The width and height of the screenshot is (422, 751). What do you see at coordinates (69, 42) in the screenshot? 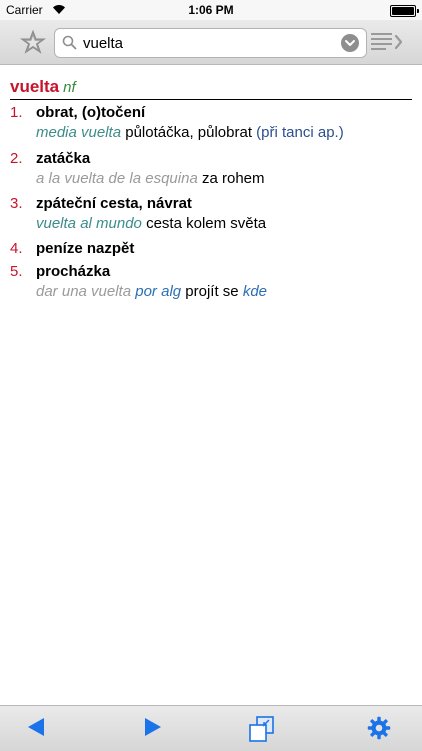
I see `search-icon` at bounding box center [69, 42].